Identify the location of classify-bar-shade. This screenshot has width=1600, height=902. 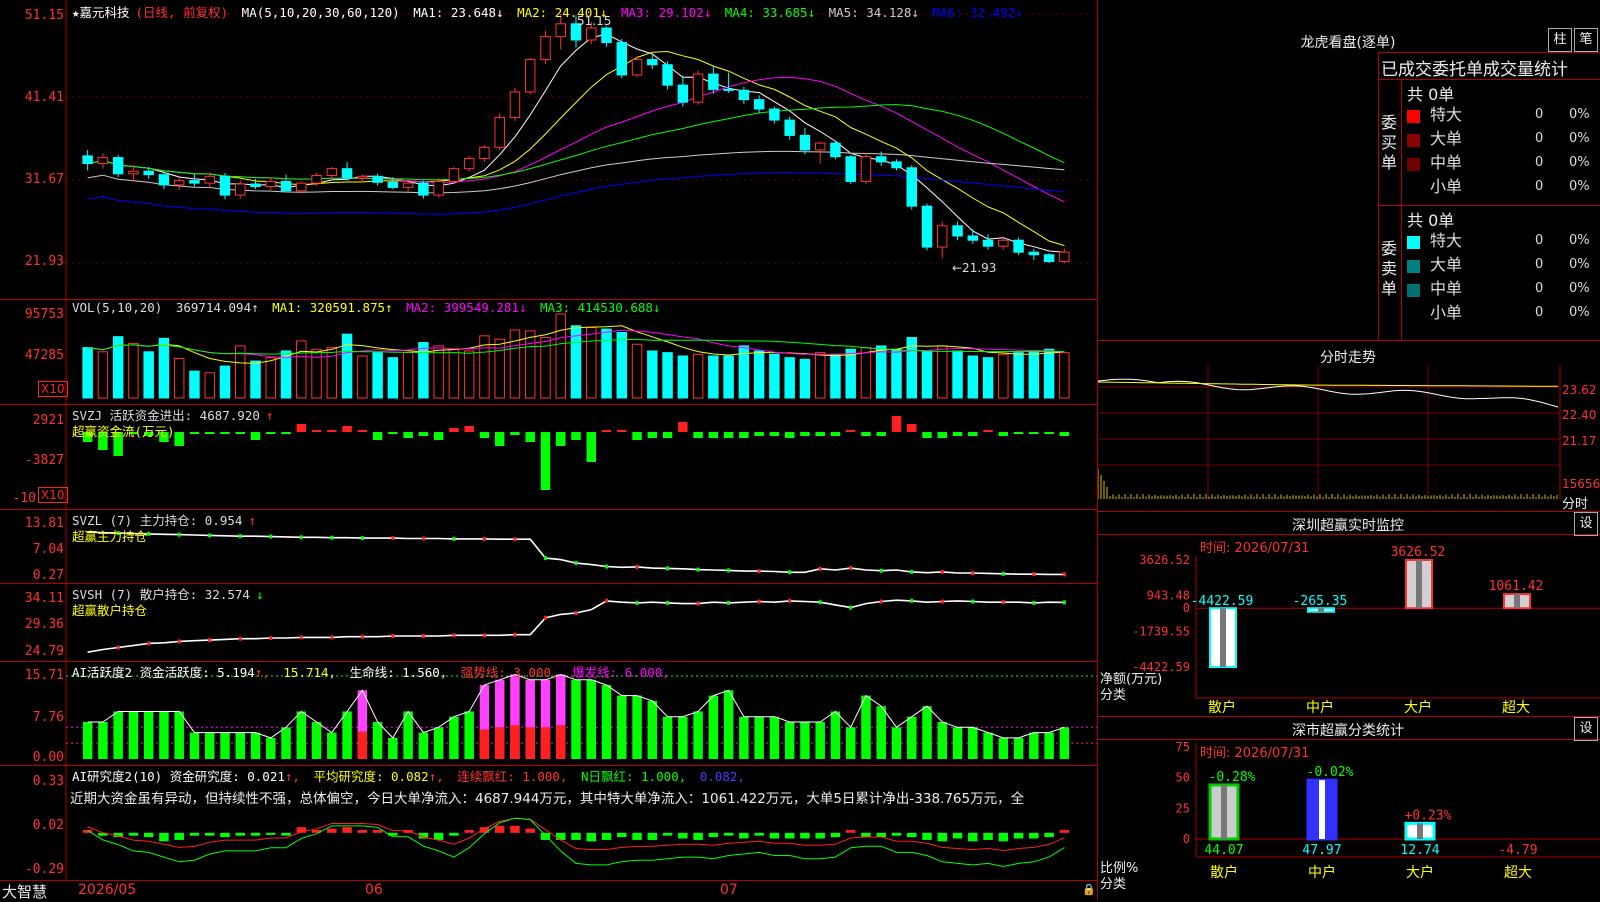
(1420, 831).